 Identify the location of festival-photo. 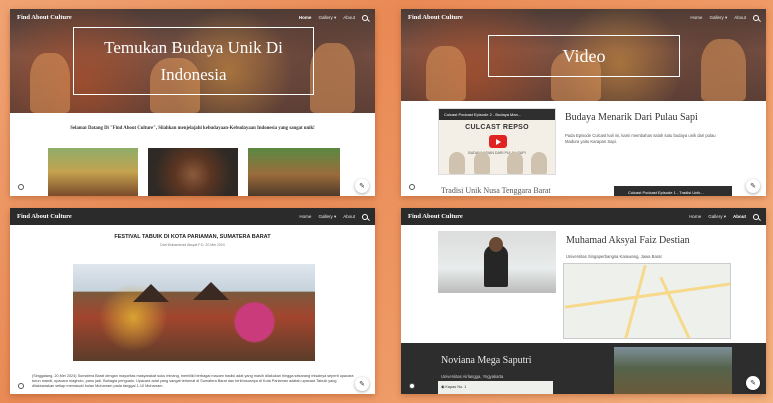
(194, 312).